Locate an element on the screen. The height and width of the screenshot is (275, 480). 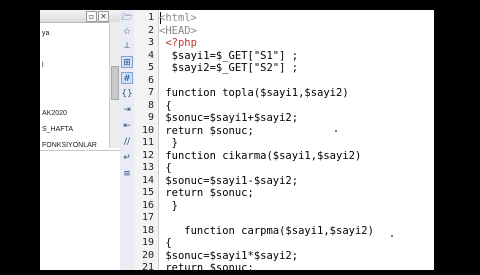
file-tree-list: ya l AK2020 S_HAFTA FONKSIYONLAR is located at coordinates (74, 90).